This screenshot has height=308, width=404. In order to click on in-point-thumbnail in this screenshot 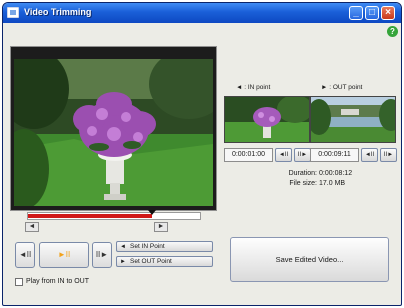, I will do `click(267, 119)`.